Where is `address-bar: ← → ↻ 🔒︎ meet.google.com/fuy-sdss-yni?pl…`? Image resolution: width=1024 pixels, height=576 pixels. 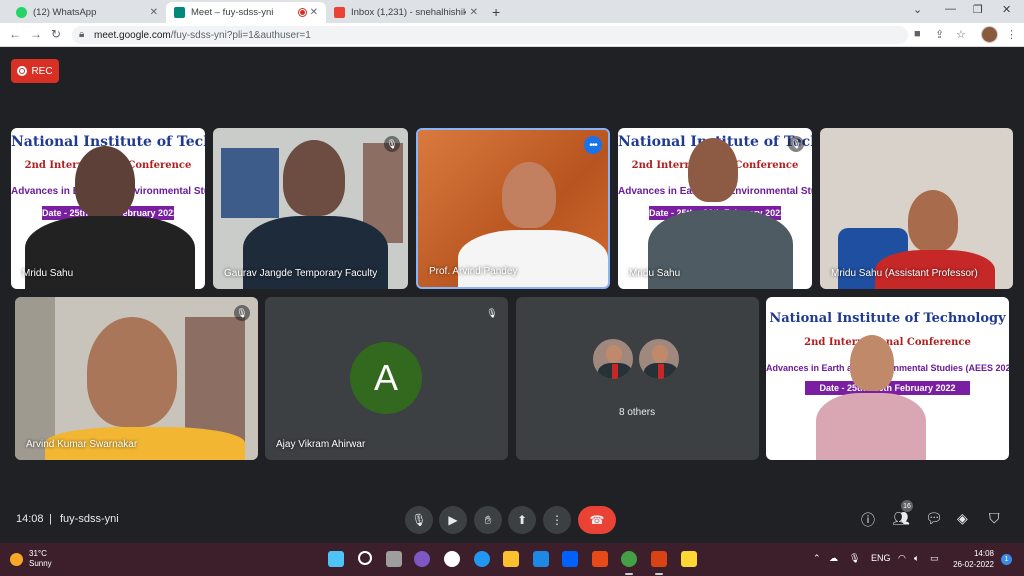 address-bar: ← → ↻ 🔒︎ meet.google.com/fuy-sdss-yni?pl… is located at coordinates (512, 35).